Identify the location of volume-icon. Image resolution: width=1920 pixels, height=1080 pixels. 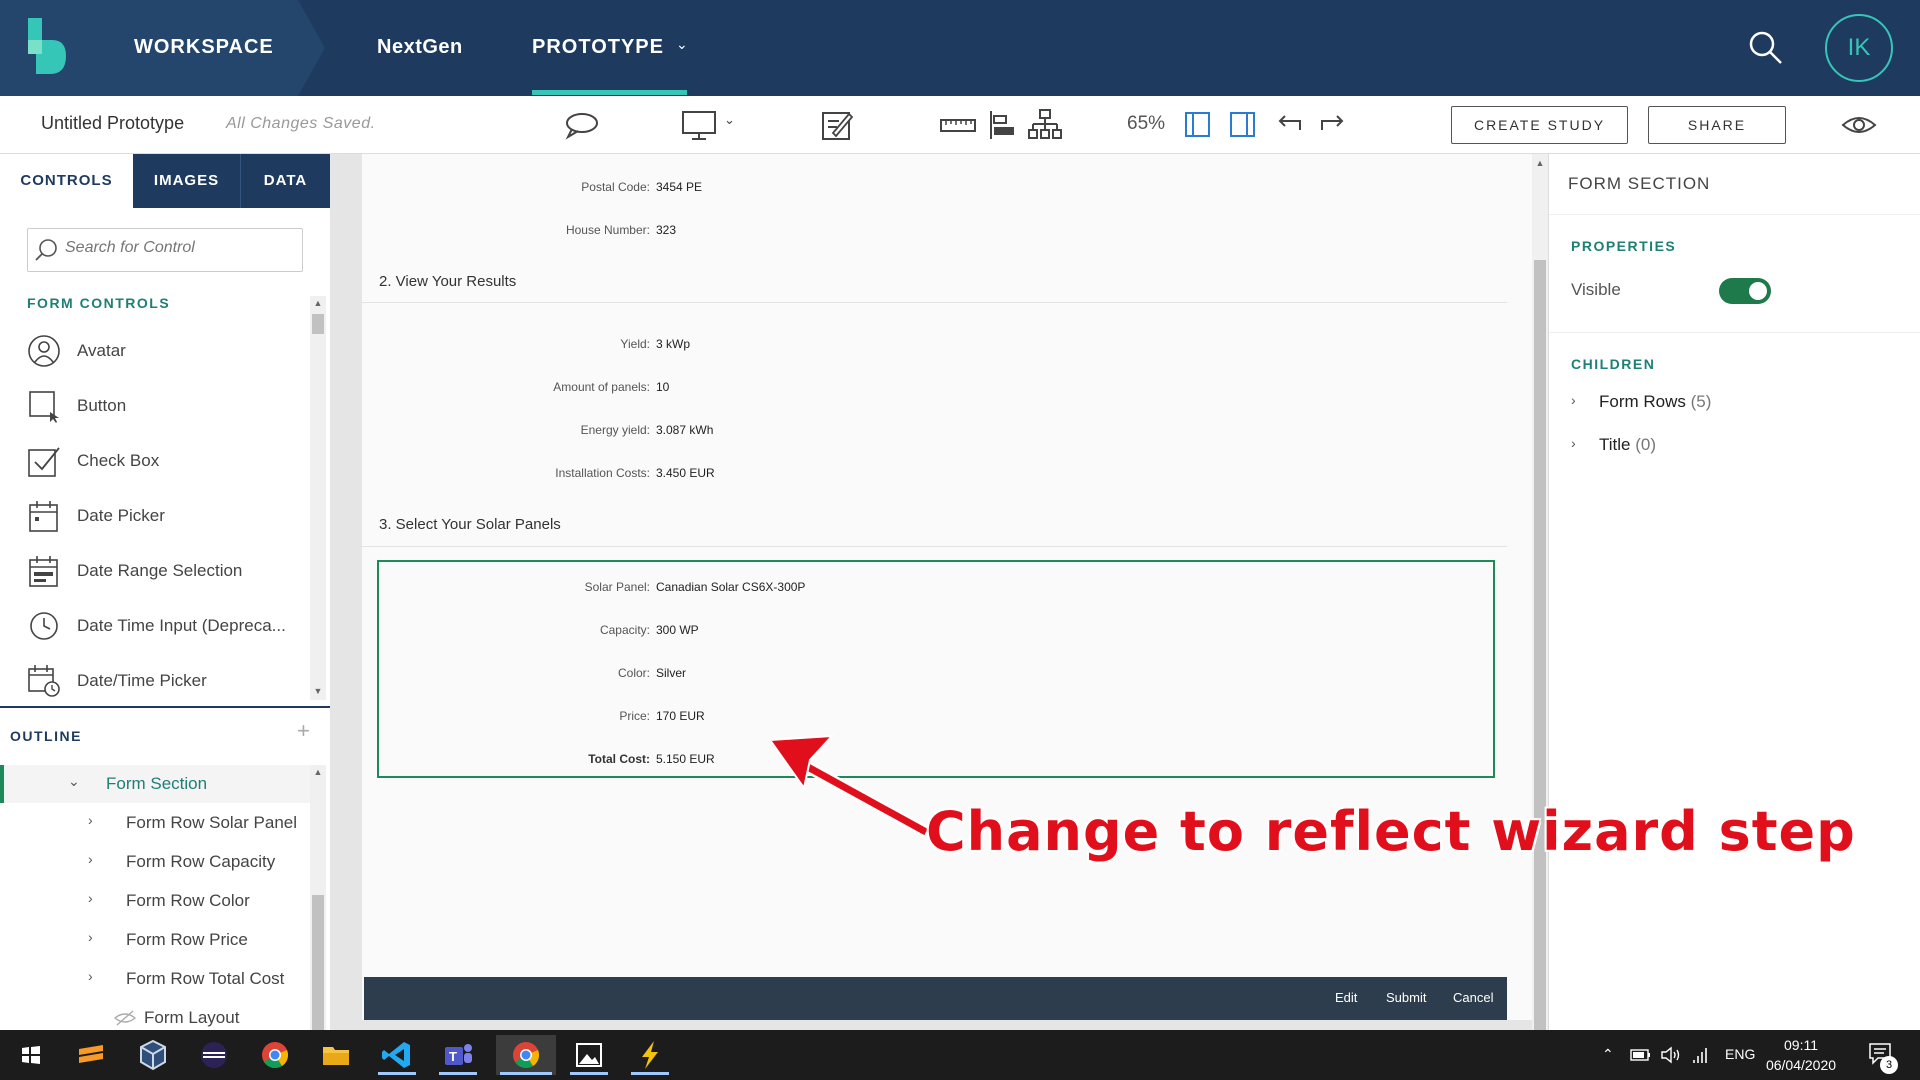
(1671, 1055).